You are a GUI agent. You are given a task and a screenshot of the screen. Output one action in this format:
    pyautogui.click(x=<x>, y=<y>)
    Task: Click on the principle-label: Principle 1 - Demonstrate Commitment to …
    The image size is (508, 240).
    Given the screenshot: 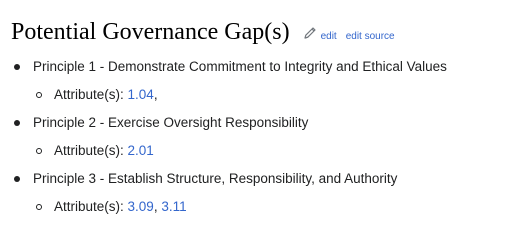 What is the action you would take?
    pyautogui.click(x=240, y=66)
    